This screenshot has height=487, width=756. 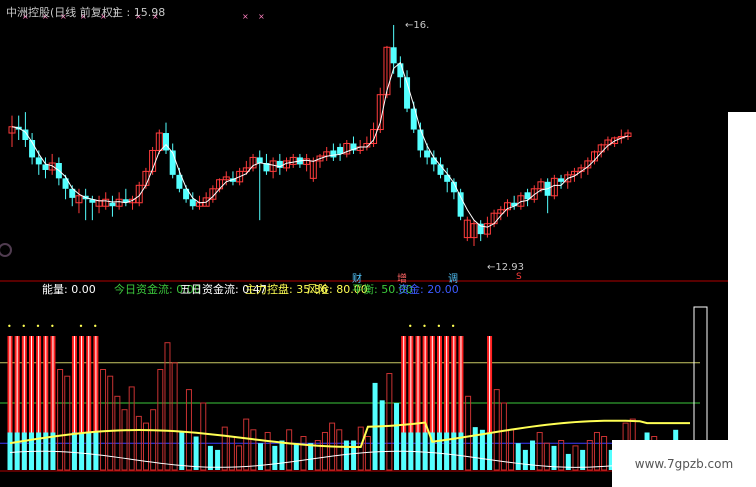 What do you see at coordinates (62, 12) in the screenshot?
I see `chart-title: 中洲控股(日线 前复权)` at bounding box center [62, 12].